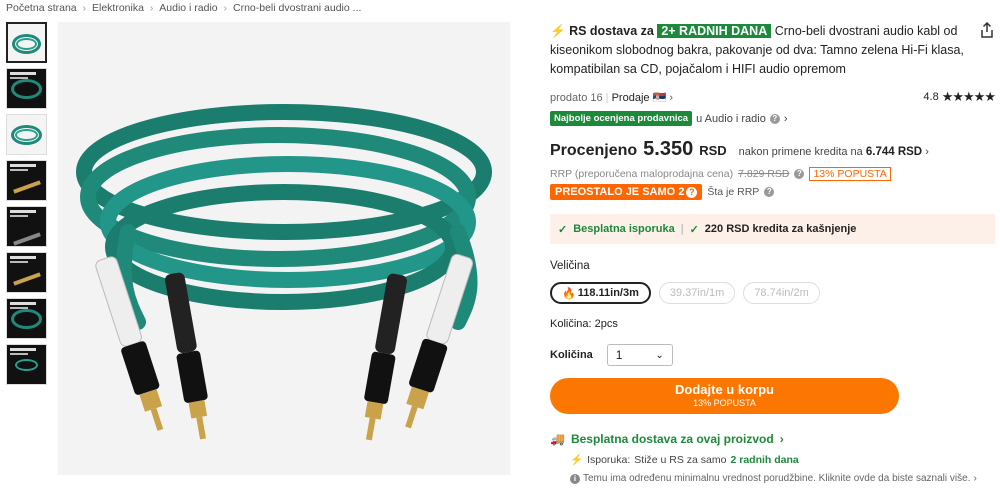 Image resolution: width=1000 pixels, height=492 pixels. What do you see at coordinates (714, 31) in the screenshot?
I see `shipping-days-badge: 2+ RADNIH DANA` at bounding box center [714, 31].